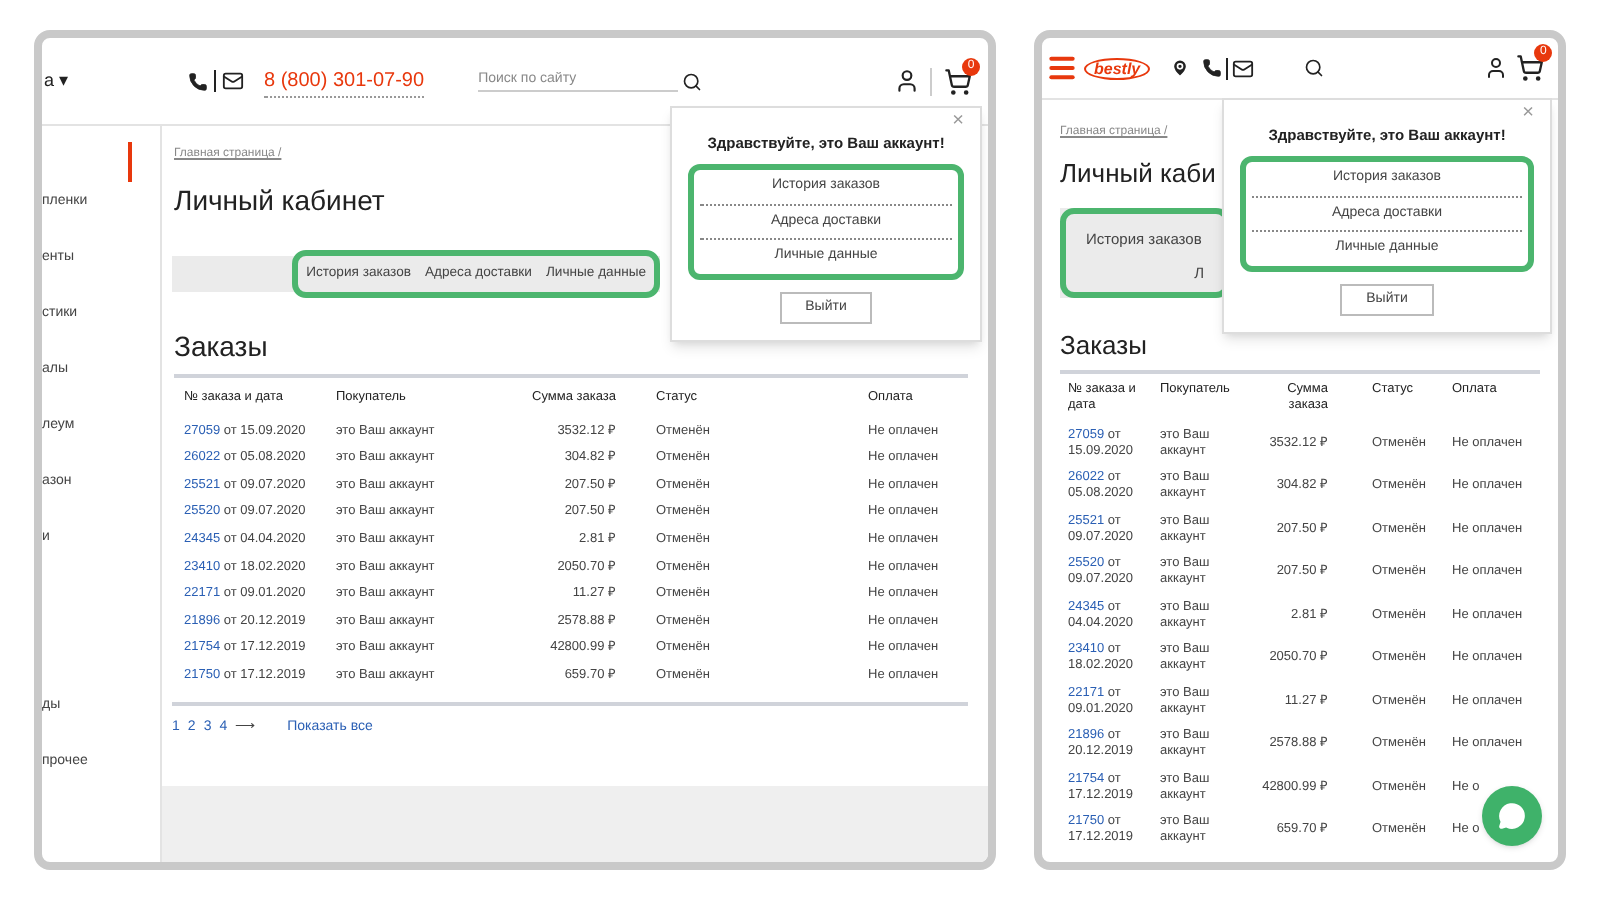 The height and width of the screenshot is (900, 1600). I want to click on location-icon, so click(1180, 68).